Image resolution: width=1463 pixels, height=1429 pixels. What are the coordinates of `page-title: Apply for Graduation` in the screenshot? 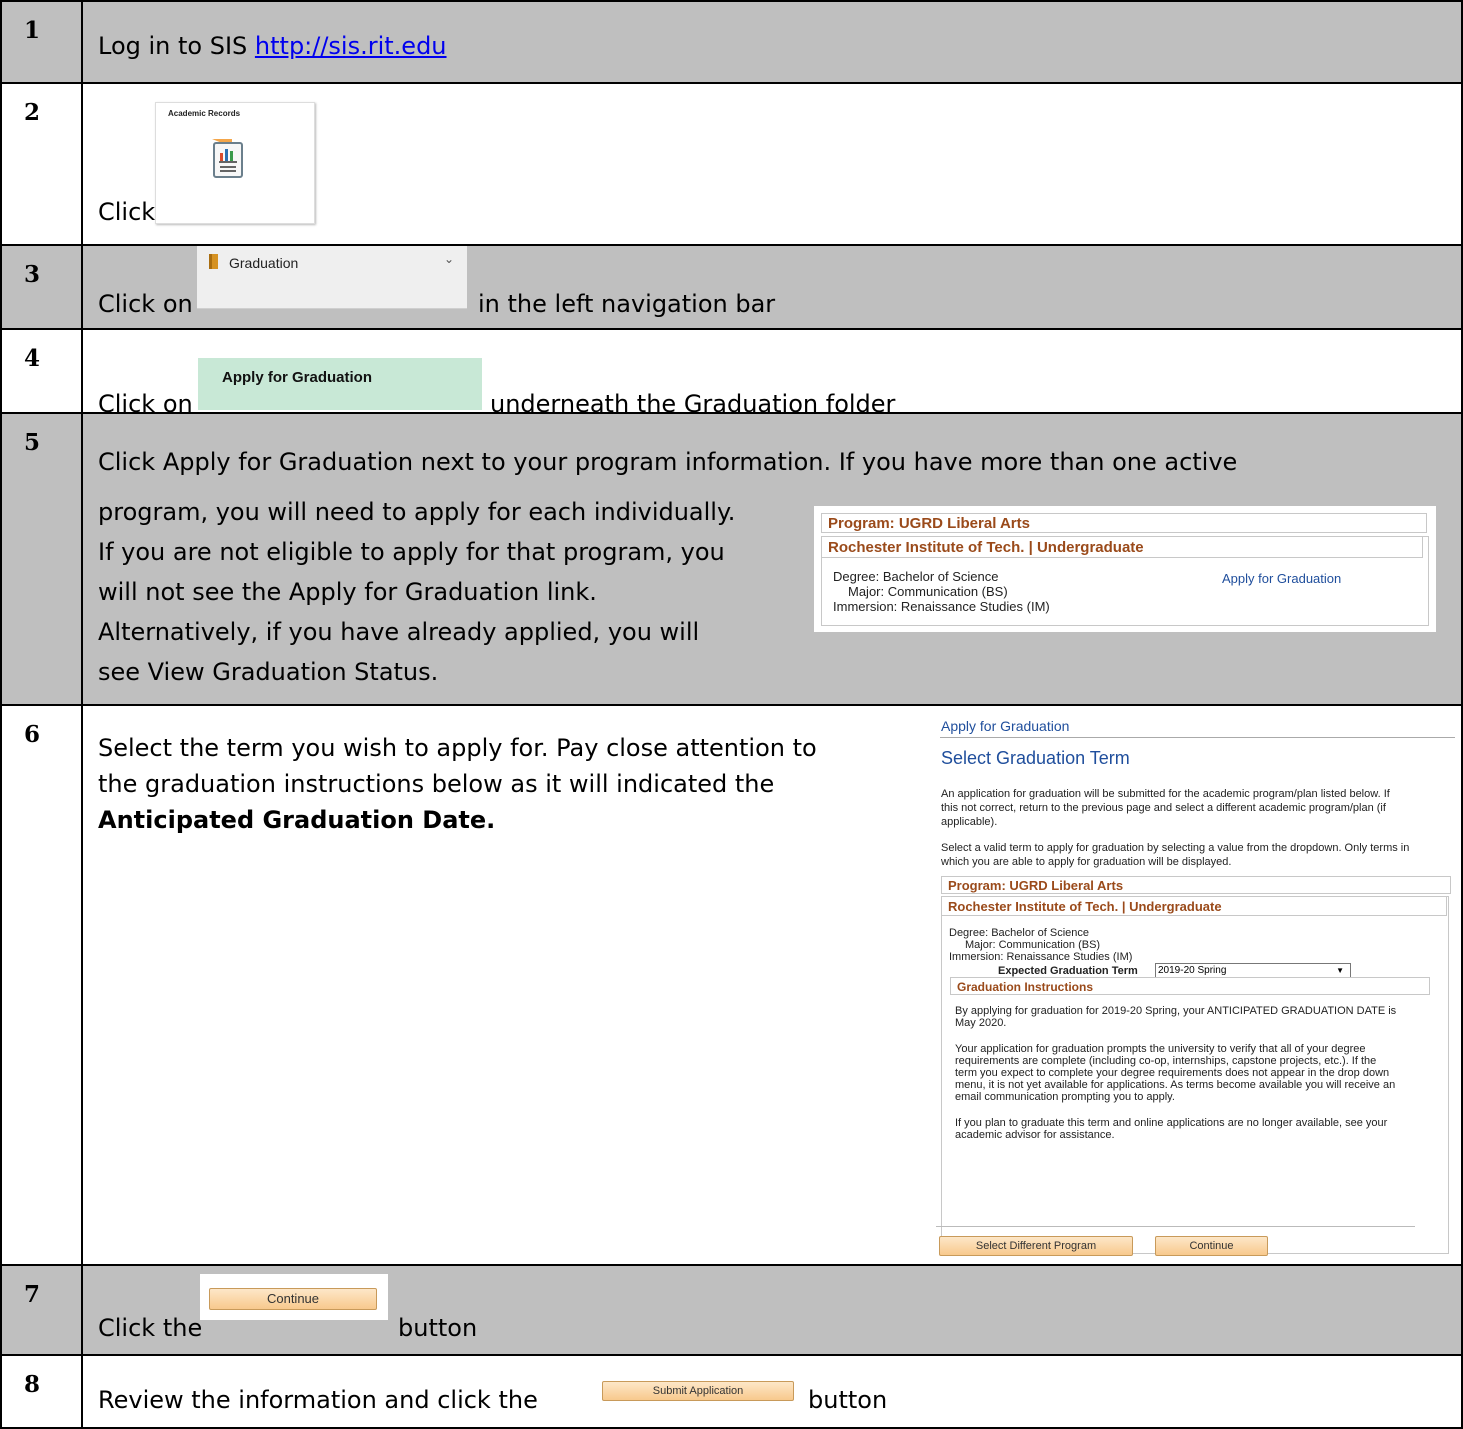 It's located at (1005, 726).